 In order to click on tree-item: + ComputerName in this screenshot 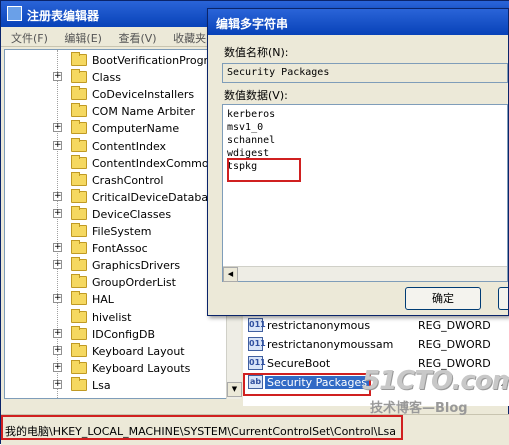, I will do `click(122, 128)`.